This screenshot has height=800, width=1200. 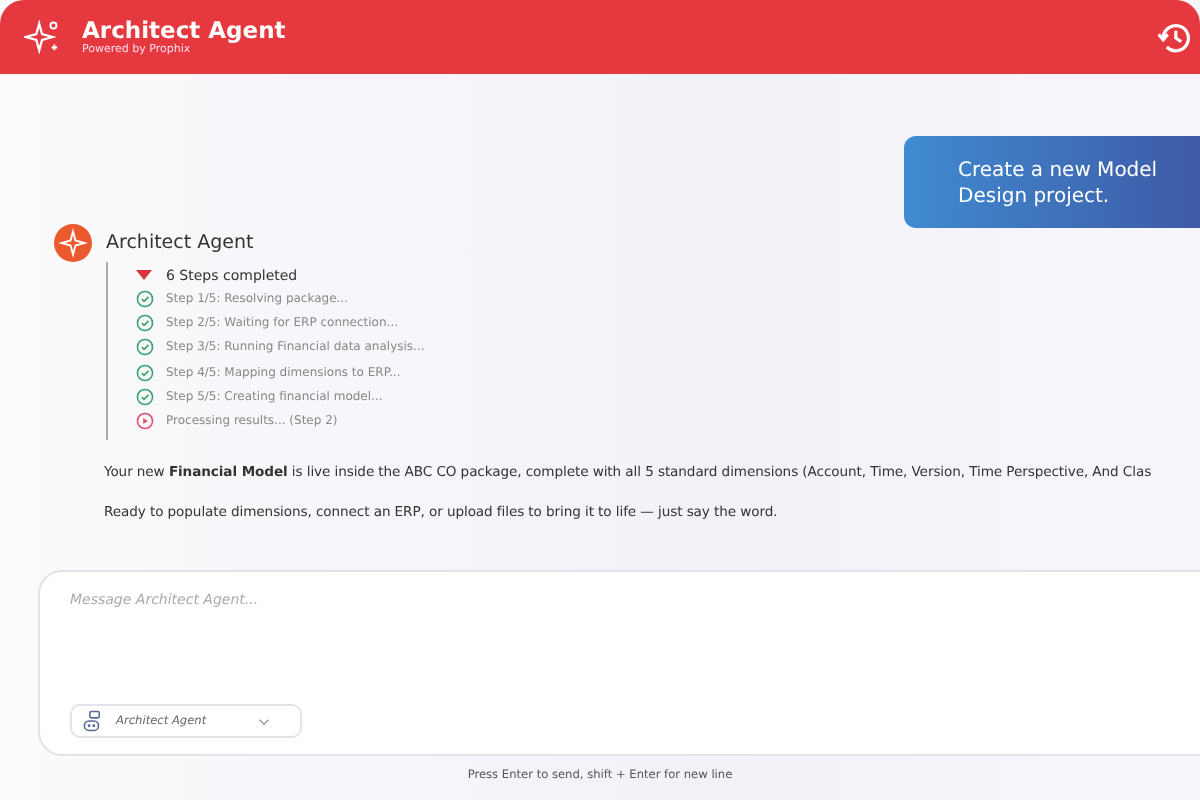 I want to click on app-title: Architect Agent, so click(x=185, y=30).